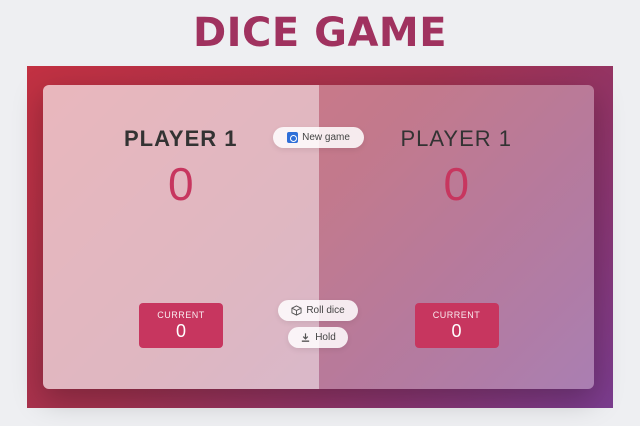 Image resolution: width=640 pixels, height=426 pixels. I want to click on new-game-button: New game, so click(318, 137).